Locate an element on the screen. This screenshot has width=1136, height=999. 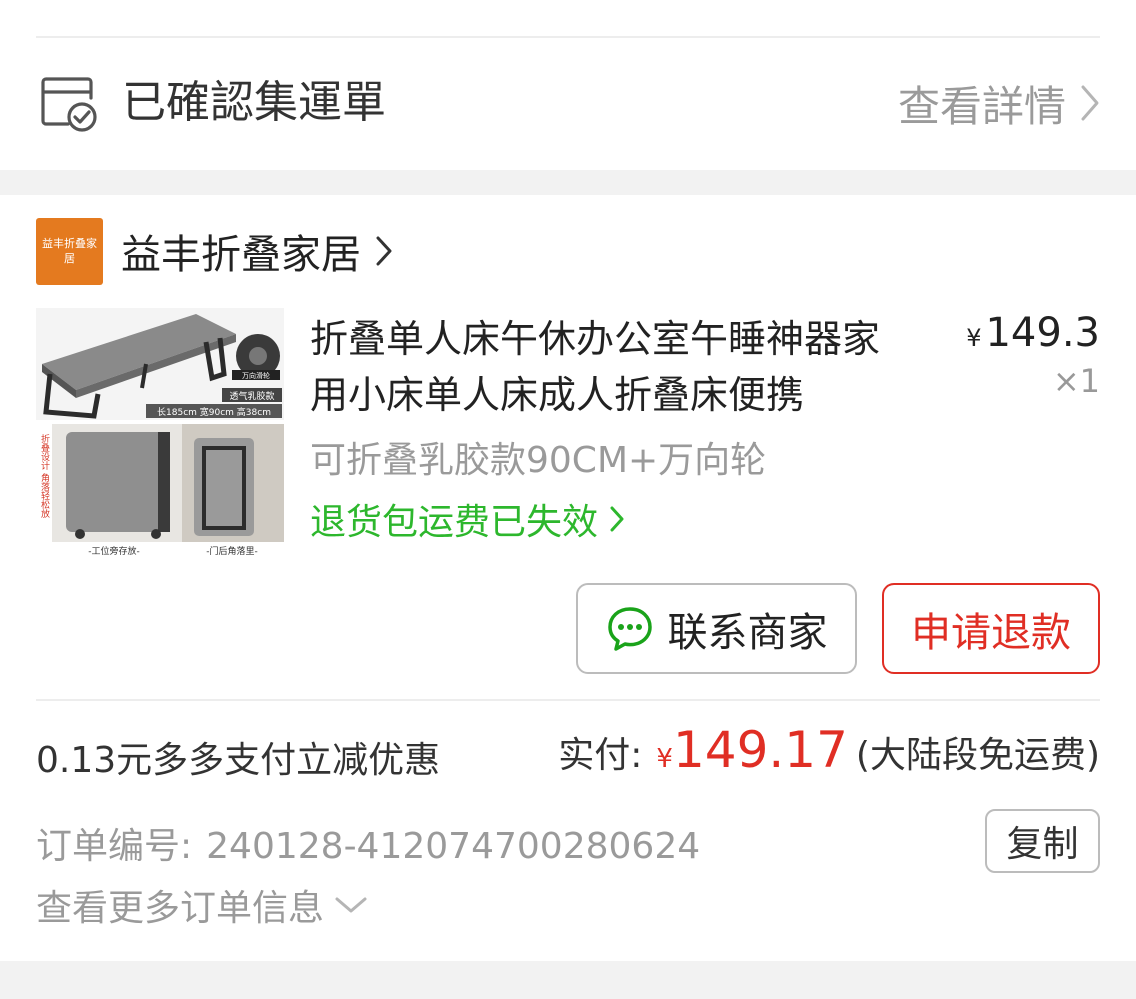
return-shipping-label: 退货包运费已失效 is located at coordinates (454, 522).